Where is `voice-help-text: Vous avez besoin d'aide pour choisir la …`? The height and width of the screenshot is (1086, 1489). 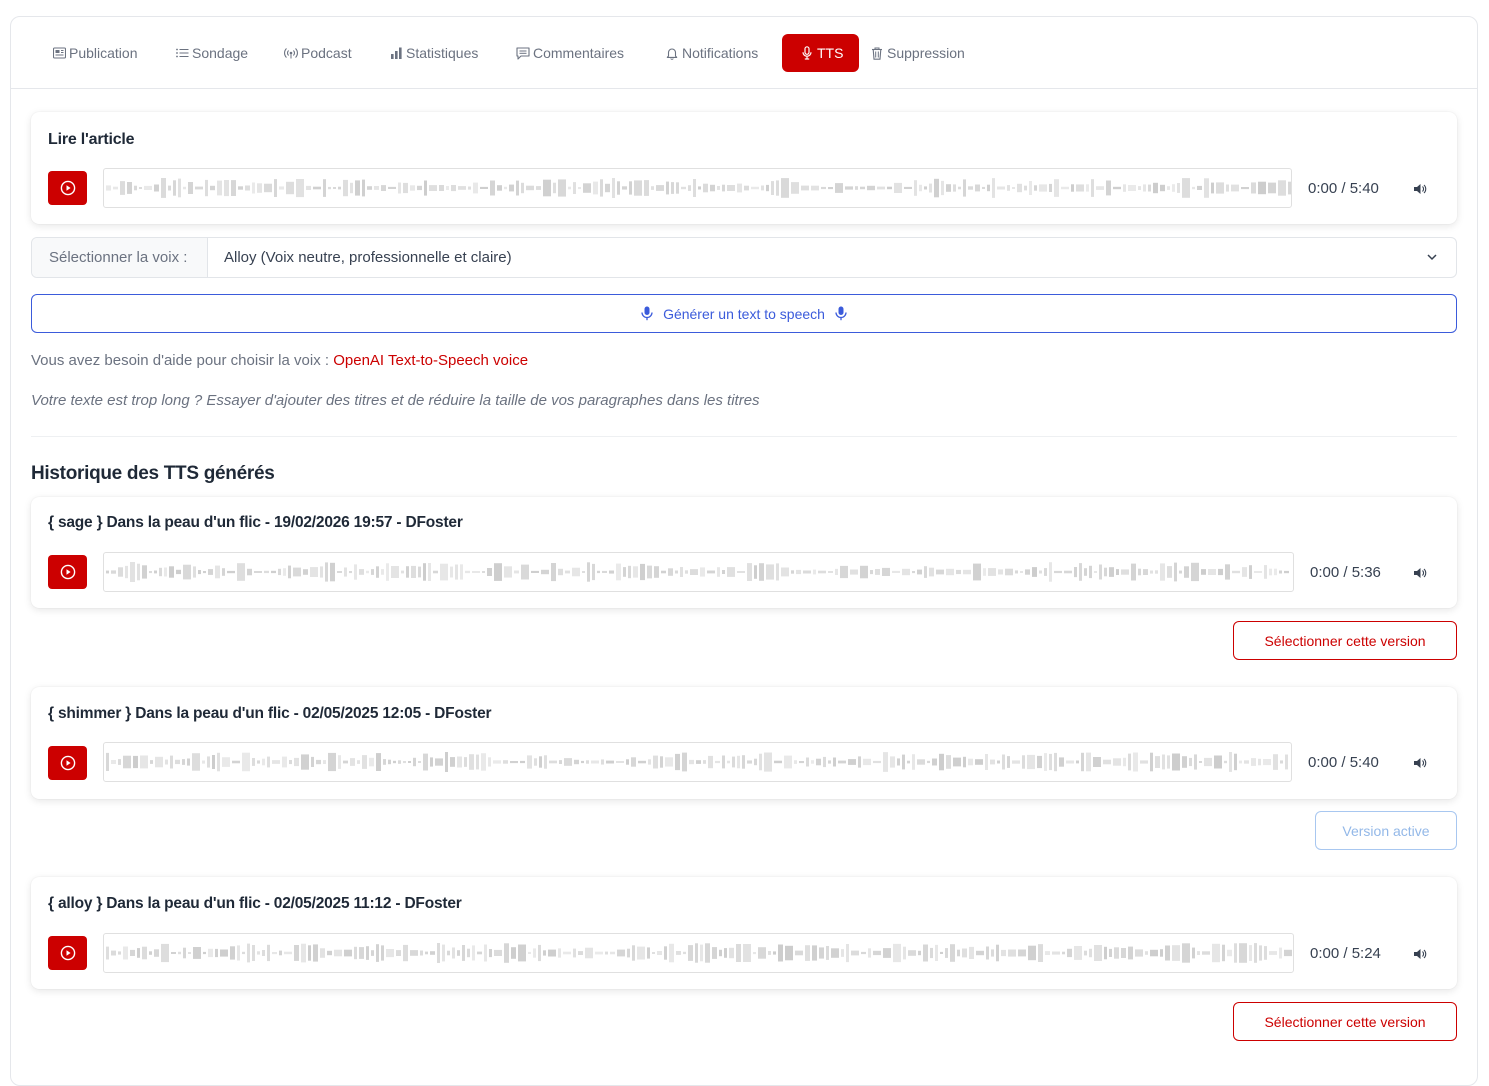
voice-help-text: Vous avez besoin d'aide pour choisir la … is located at coordinates (279, 360).